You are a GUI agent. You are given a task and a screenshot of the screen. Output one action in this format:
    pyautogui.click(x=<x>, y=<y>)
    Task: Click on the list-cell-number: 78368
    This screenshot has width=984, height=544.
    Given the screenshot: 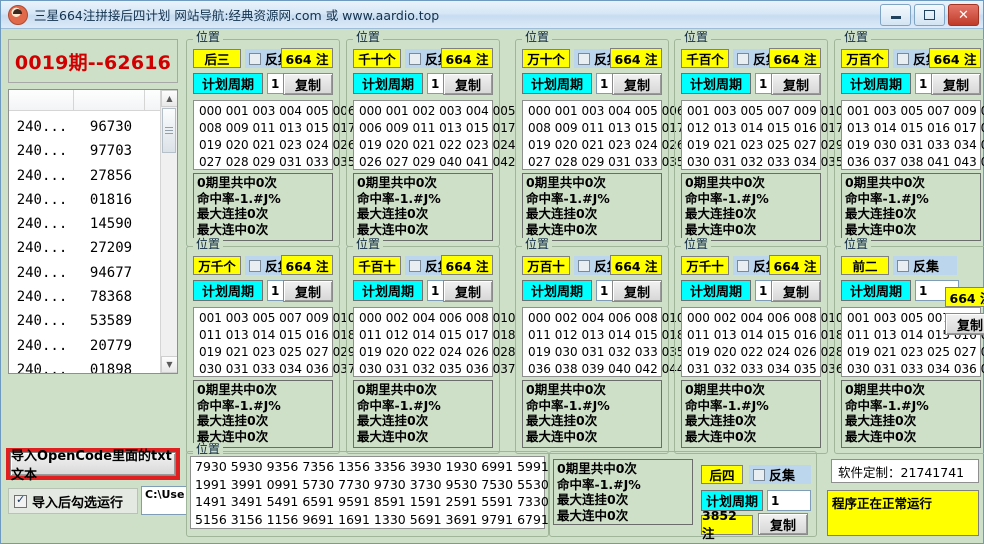 What is the action you would take?
    pyautogui.click(x=111, y=297)
    